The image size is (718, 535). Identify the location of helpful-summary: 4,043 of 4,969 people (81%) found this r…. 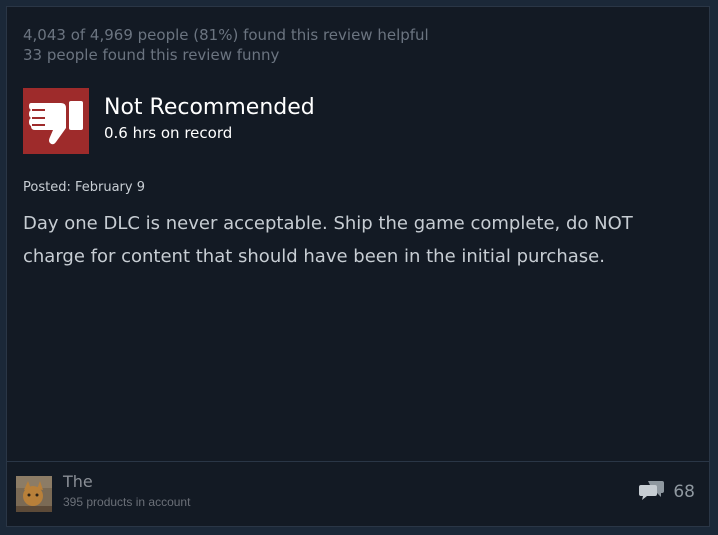
(226, 45).